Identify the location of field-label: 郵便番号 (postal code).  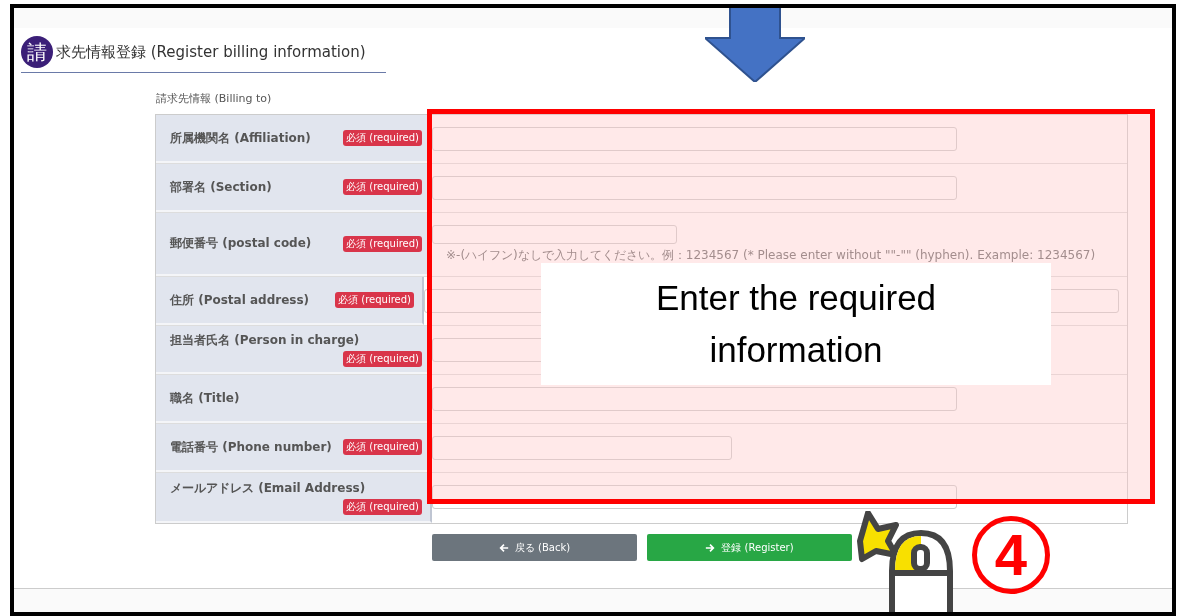
(241, 243).